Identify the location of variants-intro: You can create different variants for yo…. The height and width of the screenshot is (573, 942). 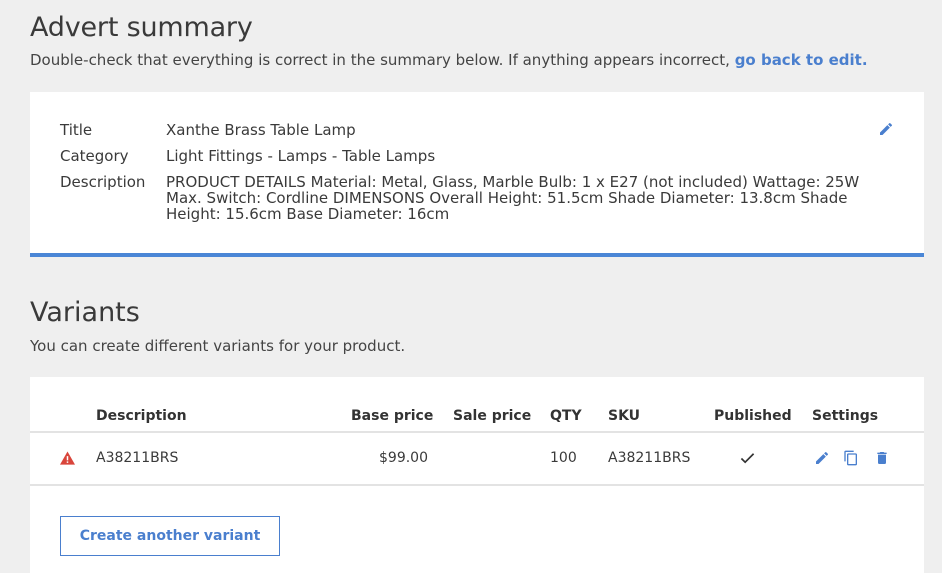
(218, 346).